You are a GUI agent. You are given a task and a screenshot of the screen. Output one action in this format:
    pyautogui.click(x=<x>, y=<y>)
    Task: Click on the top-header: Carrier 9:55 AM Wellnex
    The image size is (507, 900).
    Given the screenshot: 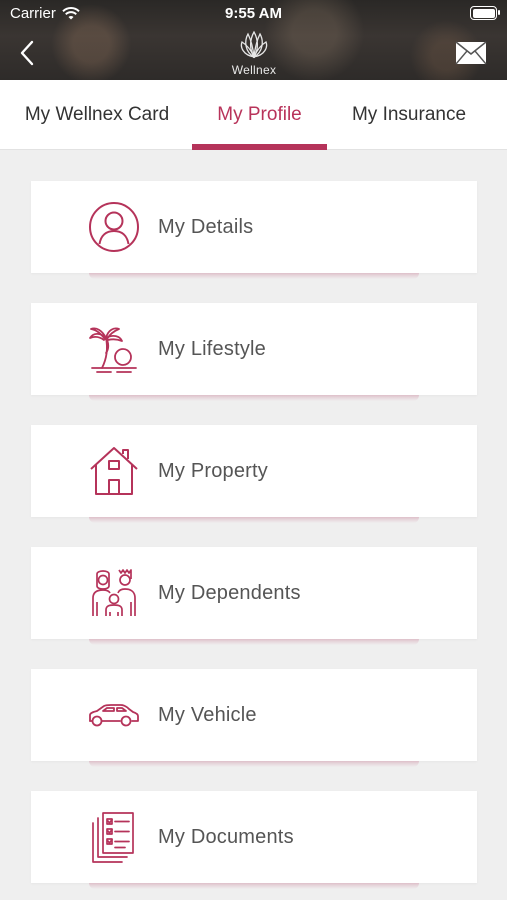 What is the action you would take?
    pyautogui.click(x=253, y=40)
    